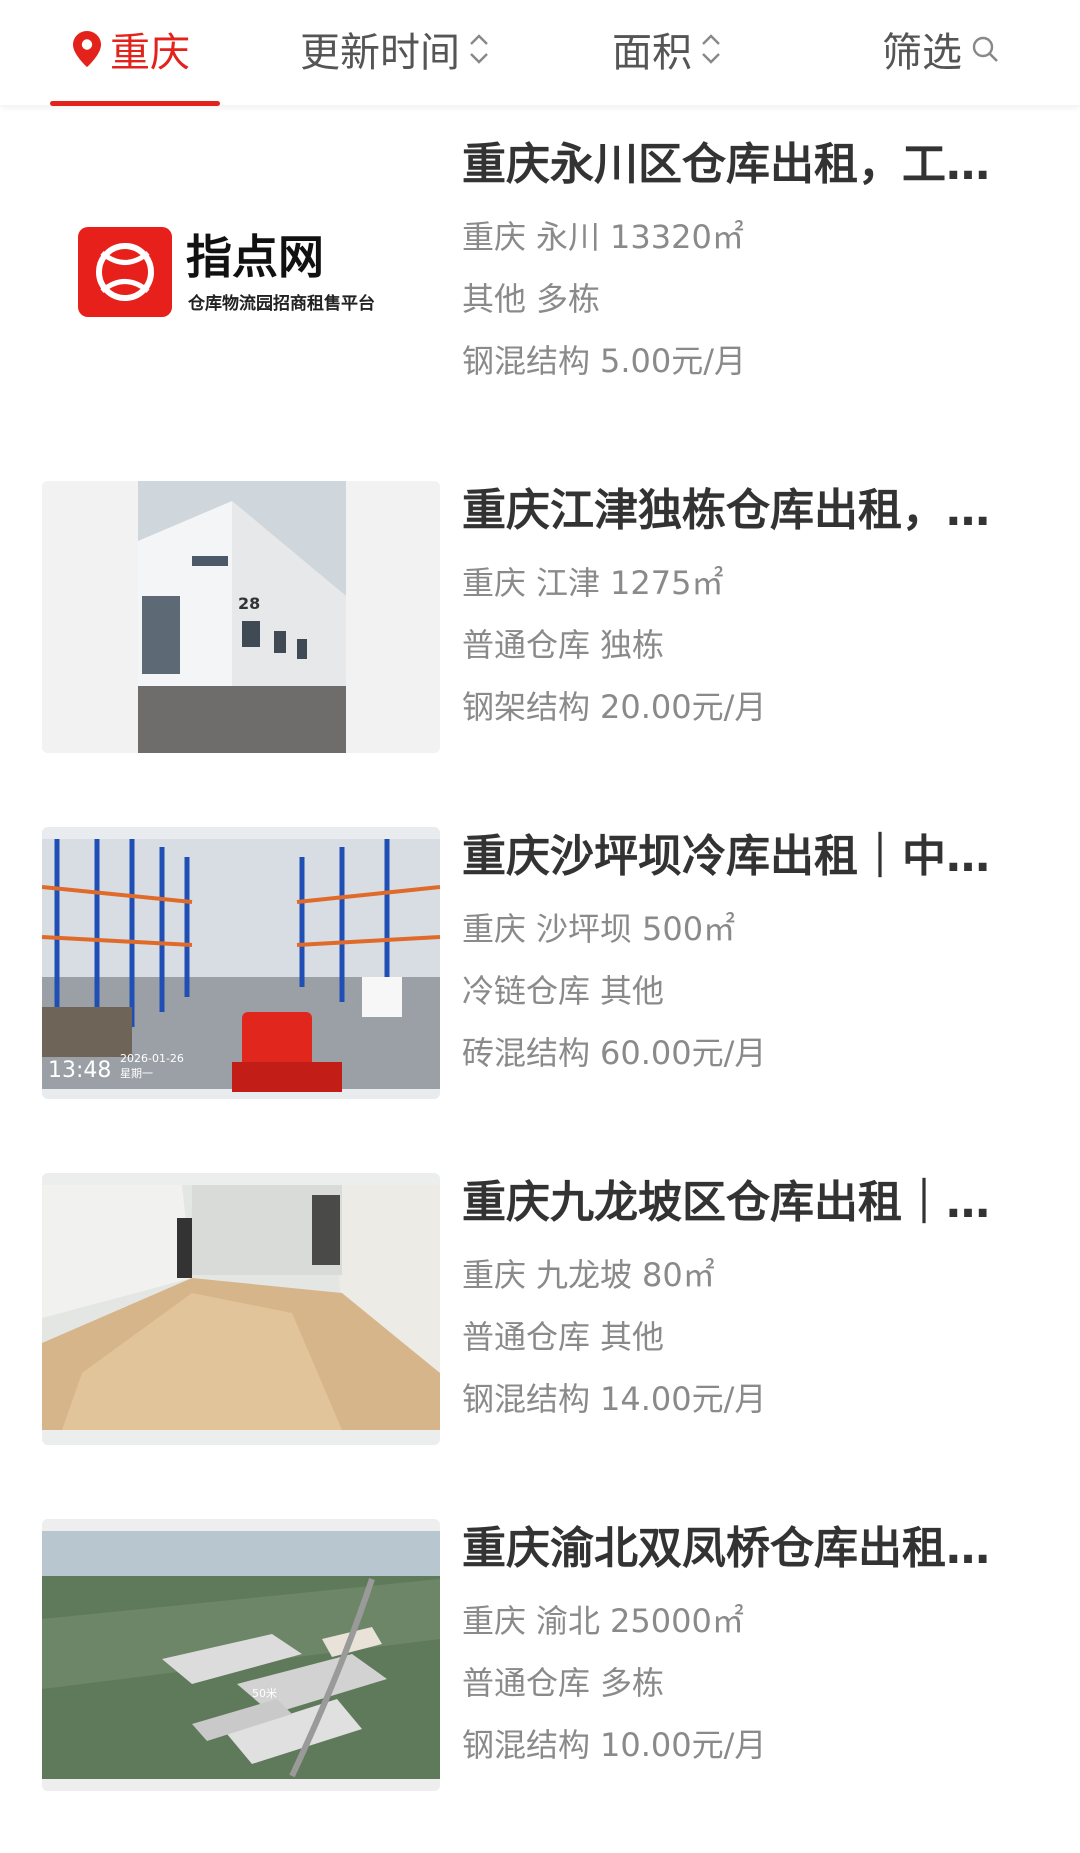 This screenshot has width=1080, height=1853. I want to click on photo-weekday: 星期一, so click(136, 1073).